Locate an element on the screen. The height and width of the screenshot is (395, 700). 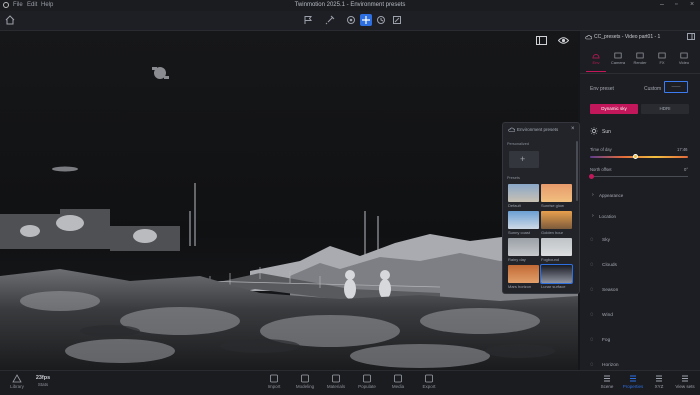
preset-label: Mars horizon is located at coordinates (520, 286).